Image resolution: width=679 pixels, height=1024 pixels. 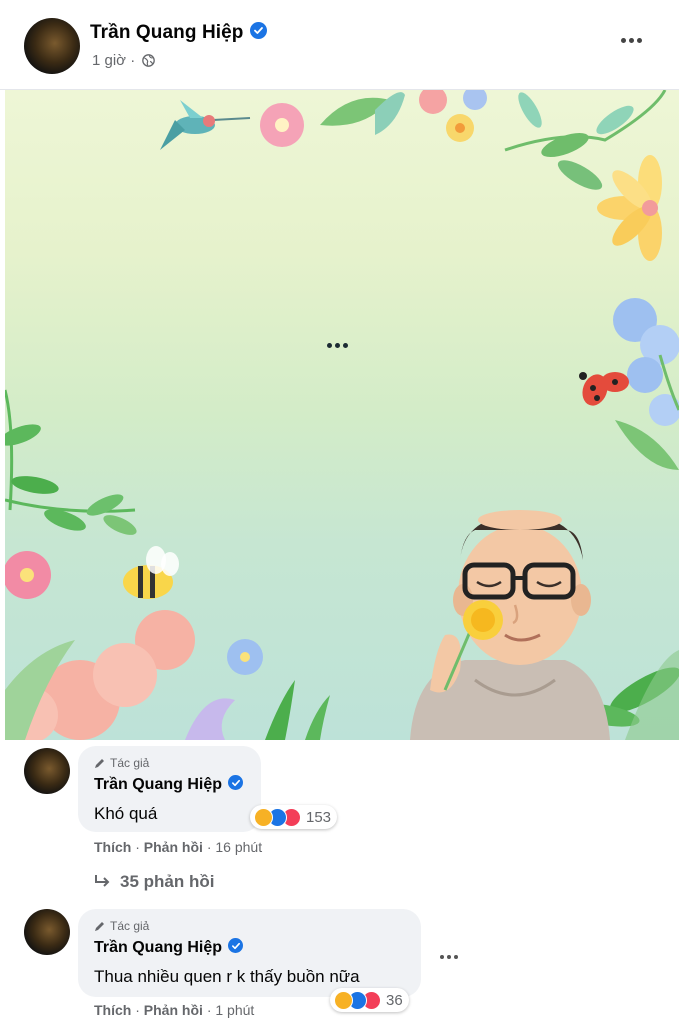 I want to click on globe-icon, so click(x=149, y=60).